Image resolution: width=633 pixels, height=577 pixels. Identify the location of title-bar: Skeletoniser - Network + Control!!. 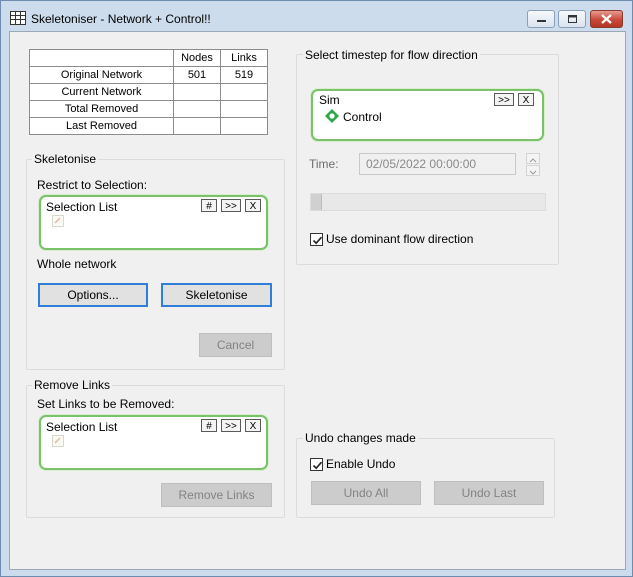
(316, 16).